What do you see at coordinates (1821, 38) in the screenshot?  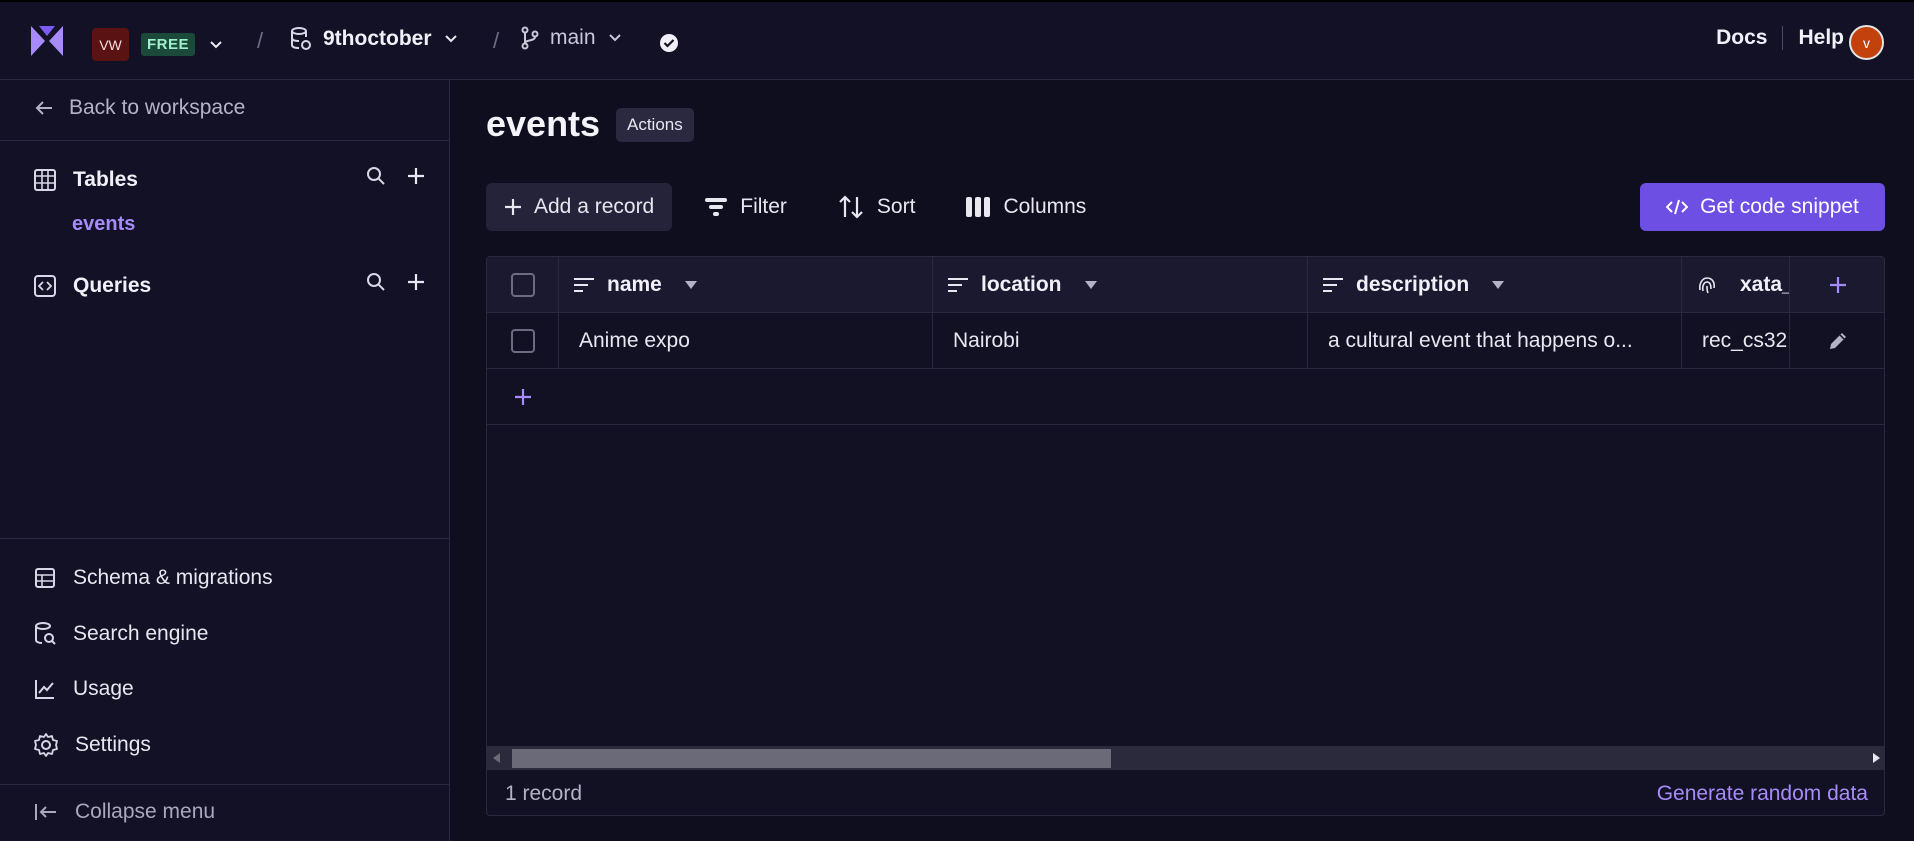 I see `help-link: Help` at bounding box center [1821, 38].